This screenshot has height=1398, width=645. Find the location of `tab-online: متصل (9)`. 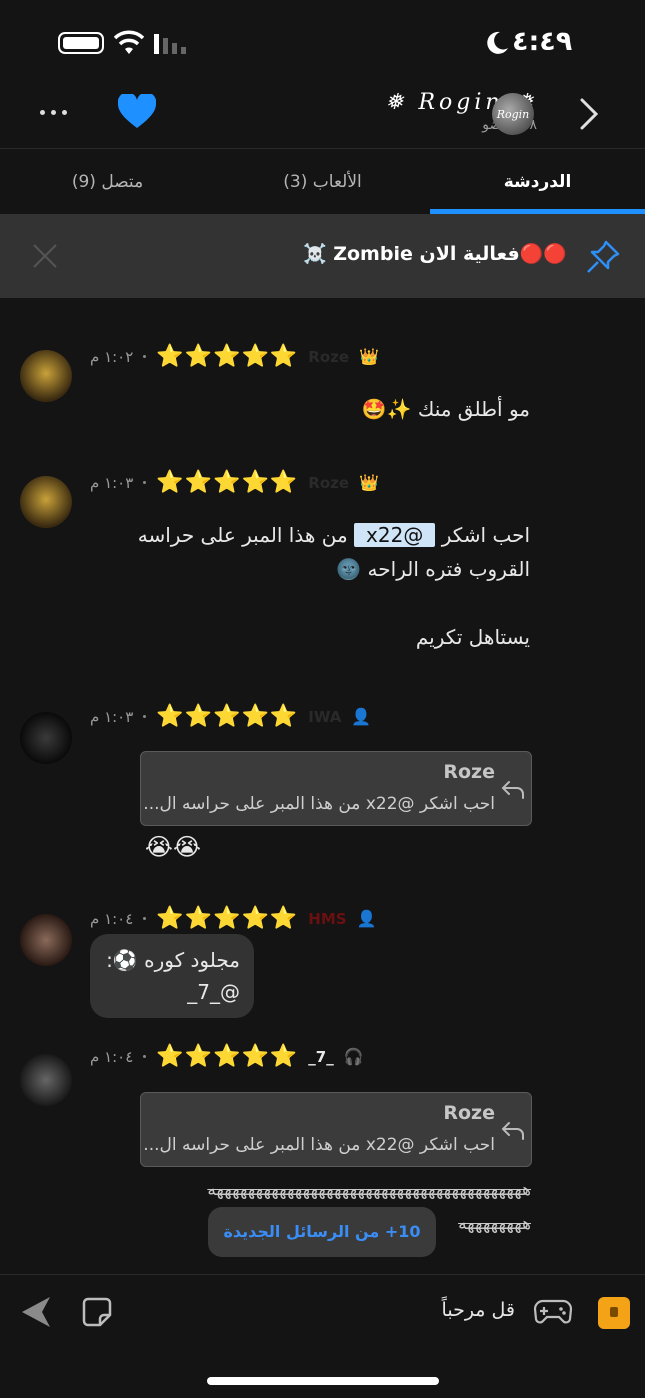

tab-online: متصل (9) is located at coordinates (107, 181).